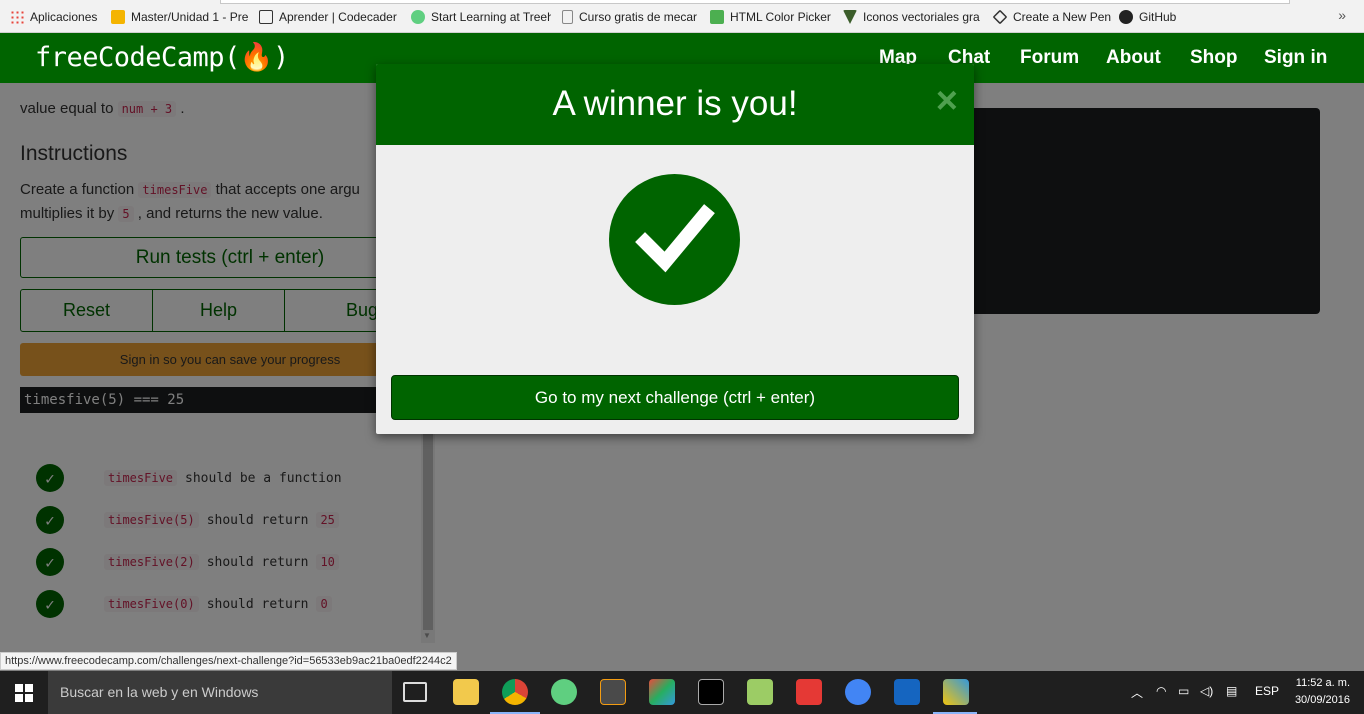 Image resolution: width=1364 pixels, height=714 pixels. What do you see at coordinates (1231, 691) in the screenshot?
I see `notifications-icon: ▤` at bounding box center [1231, 691].